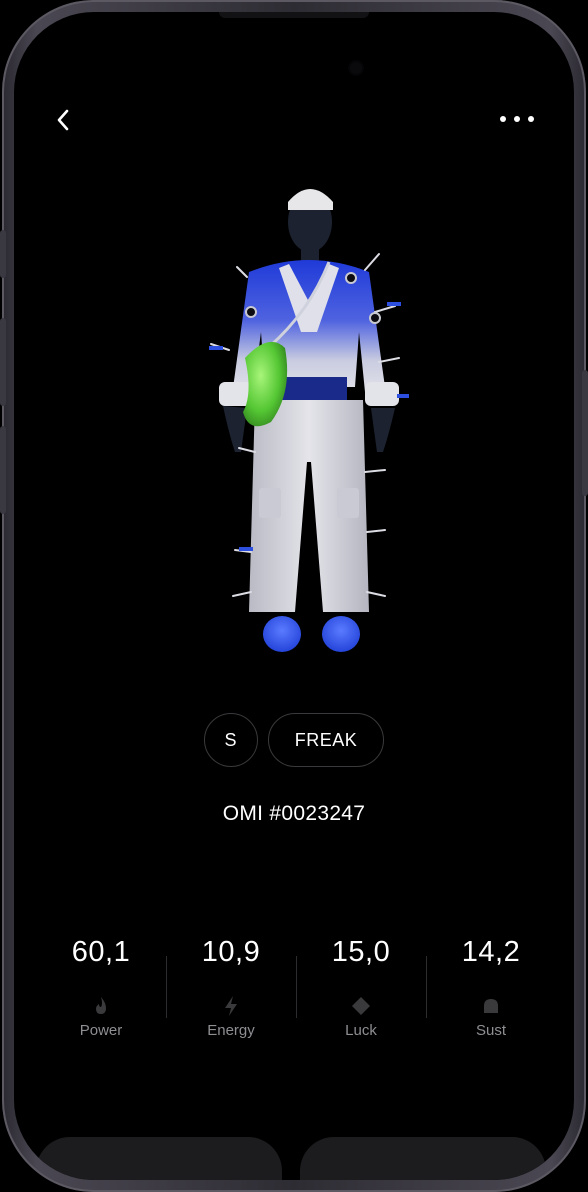  Describe the element at coordinates (231, 952) in the screenshot. I see `stat-value: 10,9` at that location.